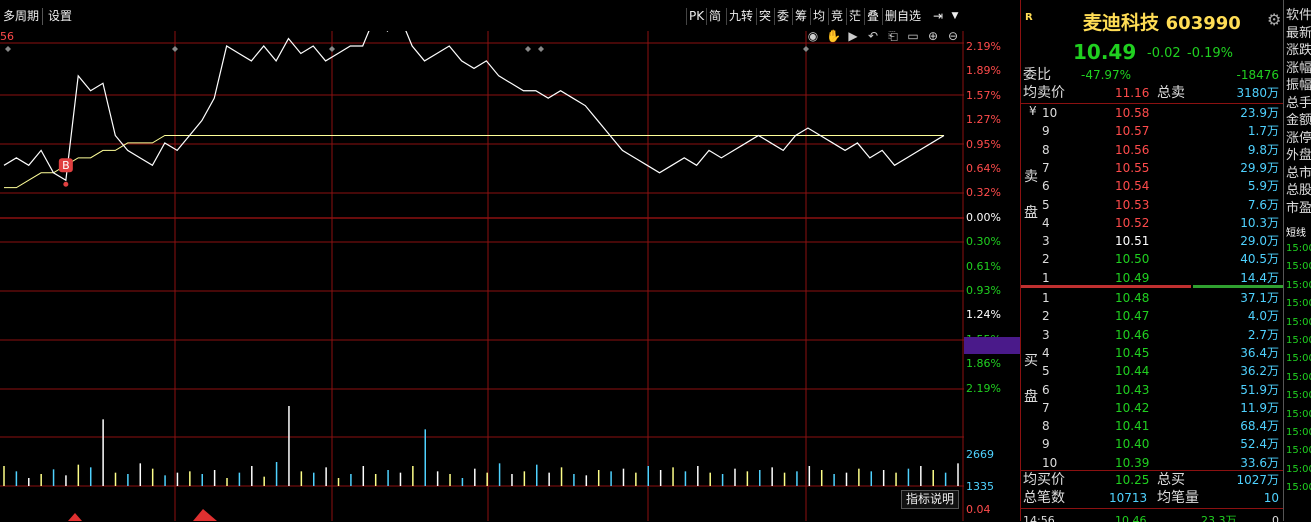 The image size is (1311, 522). What do you see at coordinates (740, 16) in the screenshot?
I see `toolbar-button-2: 九转` at bounding box center [740, 16].